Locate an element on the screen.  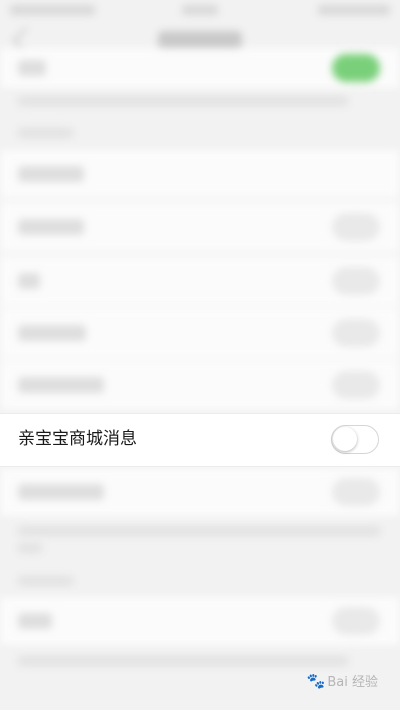
paw-icon: 🐾 is located at coordinates (316, 681).